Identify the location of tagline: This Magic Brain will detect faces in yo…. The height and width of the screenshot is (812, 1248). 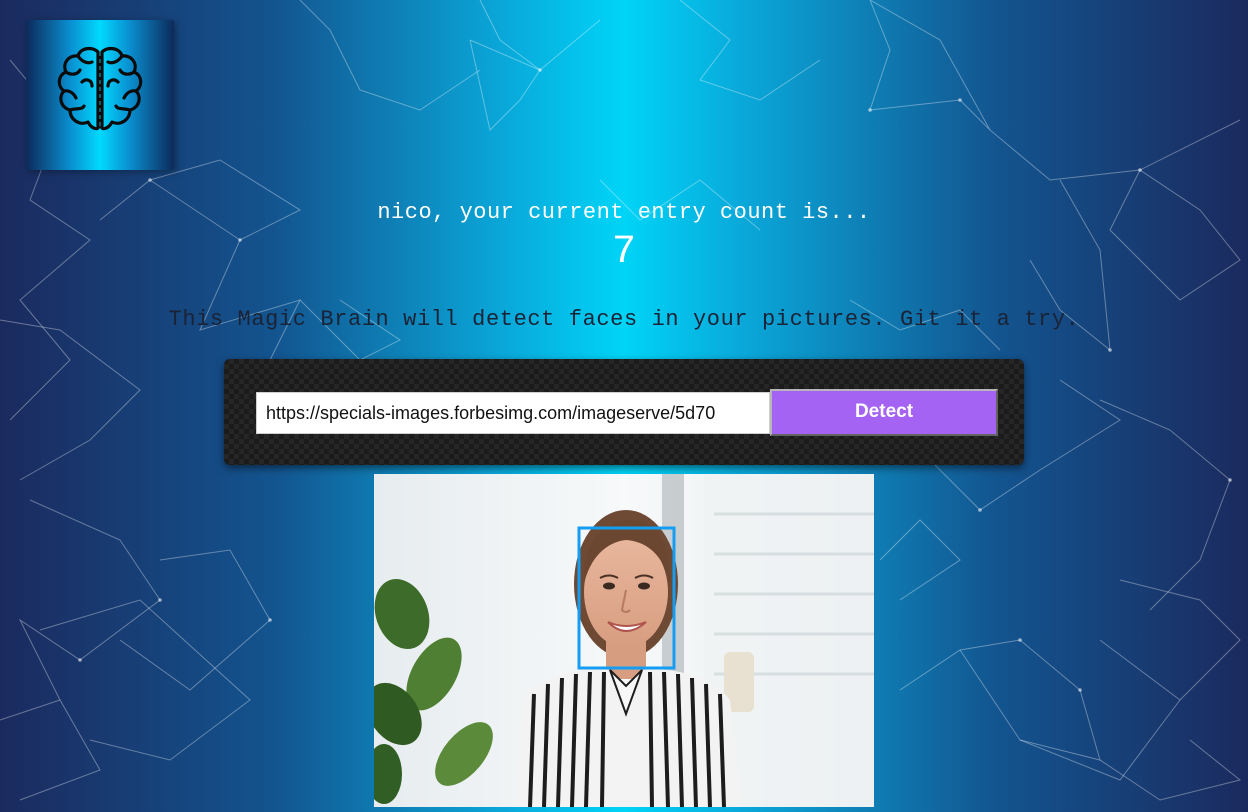
(624, 319).